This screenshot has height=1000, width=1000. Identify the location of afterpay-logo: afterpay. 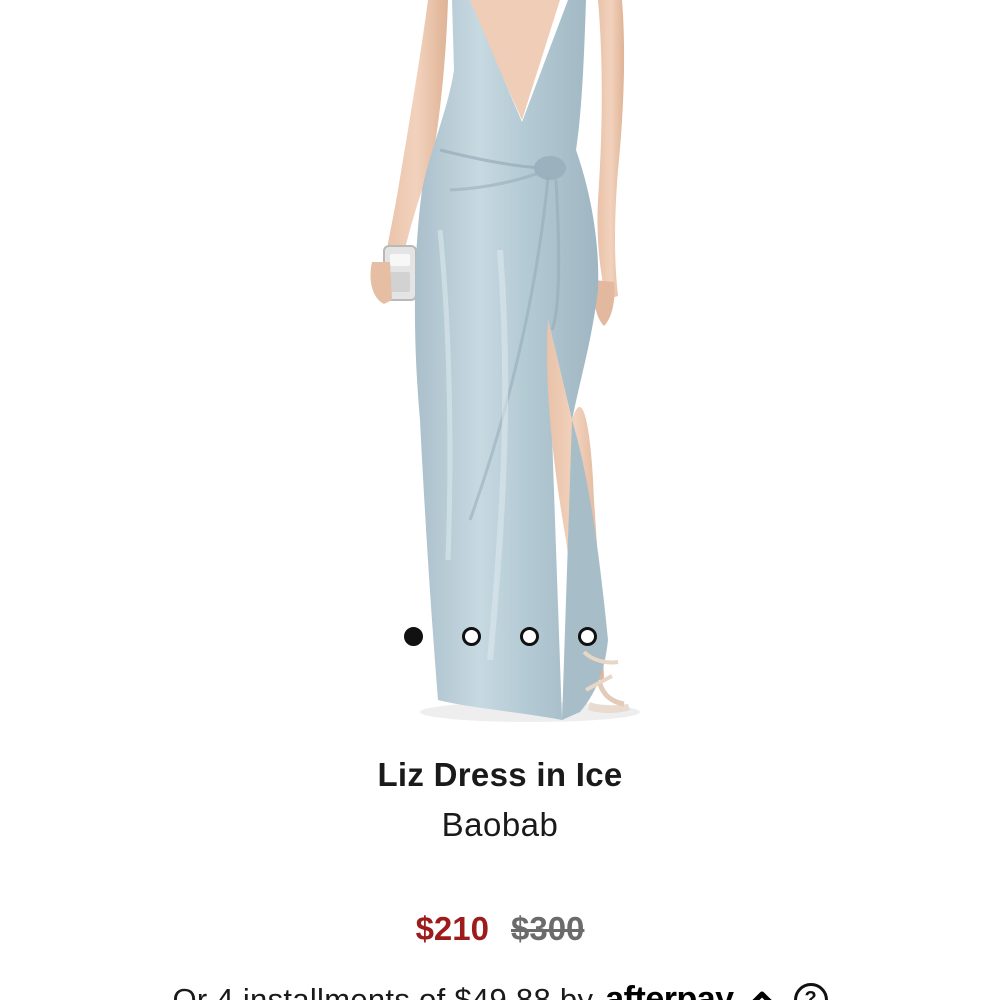
(669, 990).